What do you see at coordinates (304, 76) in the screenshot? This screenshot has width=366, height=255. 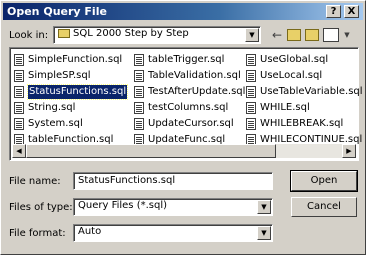 I see `list-item: UseLocal.sql` at bounding box center [304, 76].